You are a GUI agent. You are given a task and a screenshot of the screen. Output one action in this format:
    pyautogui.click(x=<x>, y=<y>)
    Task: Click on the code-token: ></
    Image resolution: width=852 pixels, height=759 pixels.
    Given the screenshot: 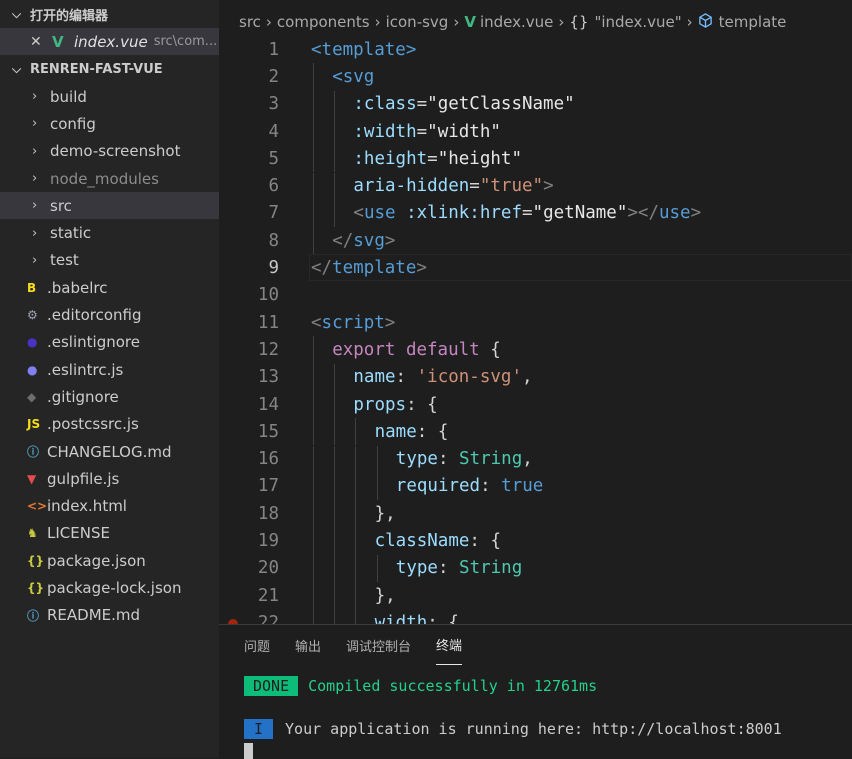 What is the action you would take?
    pyautogui.click(x=643, y=213)
    